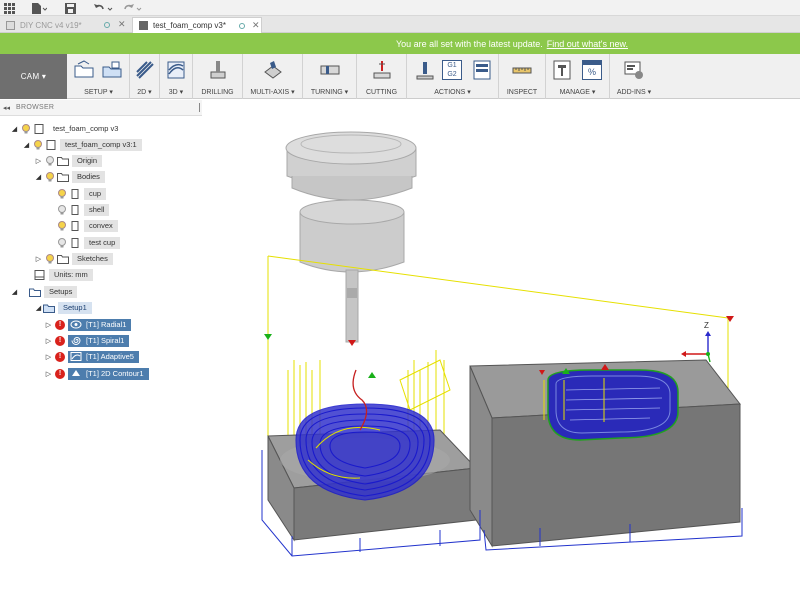 The height and width of the screenshot is (606, 800). What do you see at coordinates (87, 340) in the screenshot?
I see `tree-node-op-spiral1: ▷ ! [T1] Spiral1` at bounding box center [87, 340].